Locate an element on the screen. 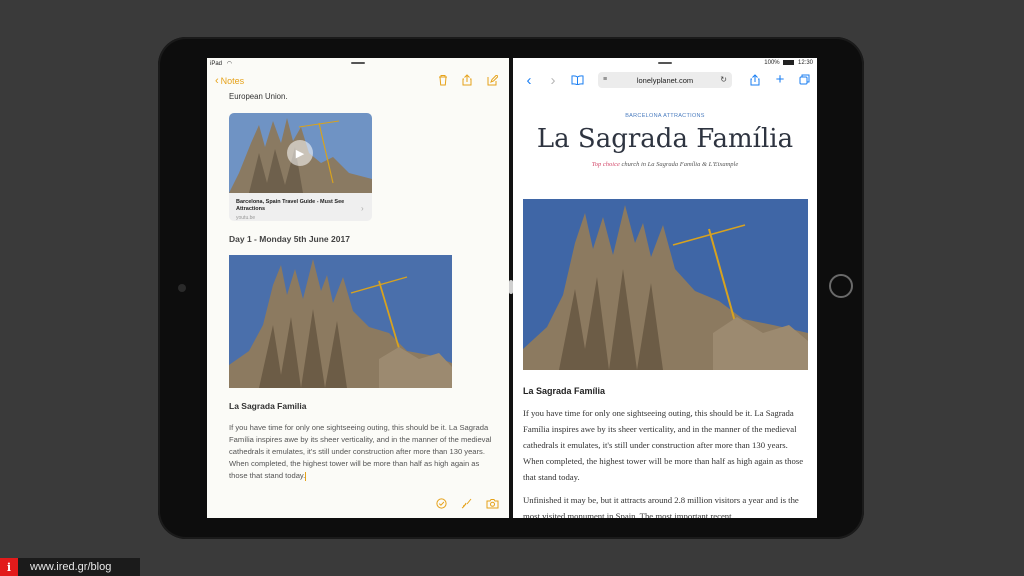 The image size is (1024, 576). status-bar-left: iPad ◠ is located at coordinates (221, 63).